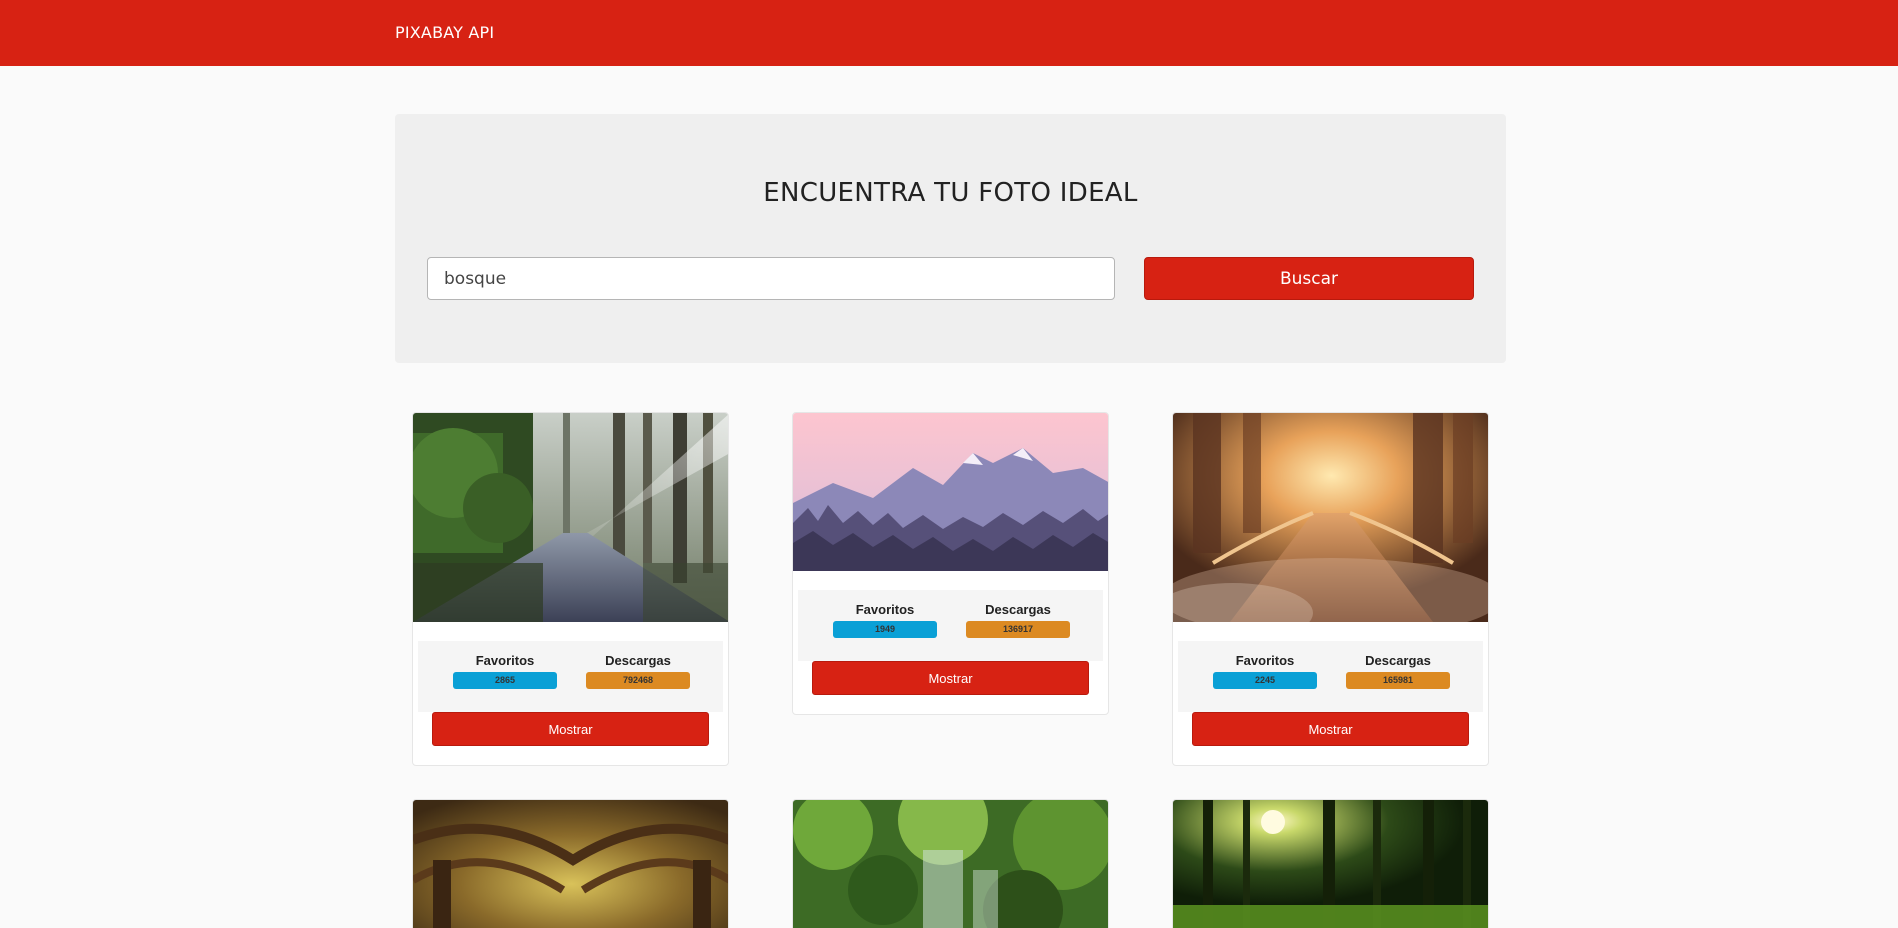  Describe the element at coordinates (1018, 620) in the screenshot. I see `downloads-stat: Descargas 136917` at that location.